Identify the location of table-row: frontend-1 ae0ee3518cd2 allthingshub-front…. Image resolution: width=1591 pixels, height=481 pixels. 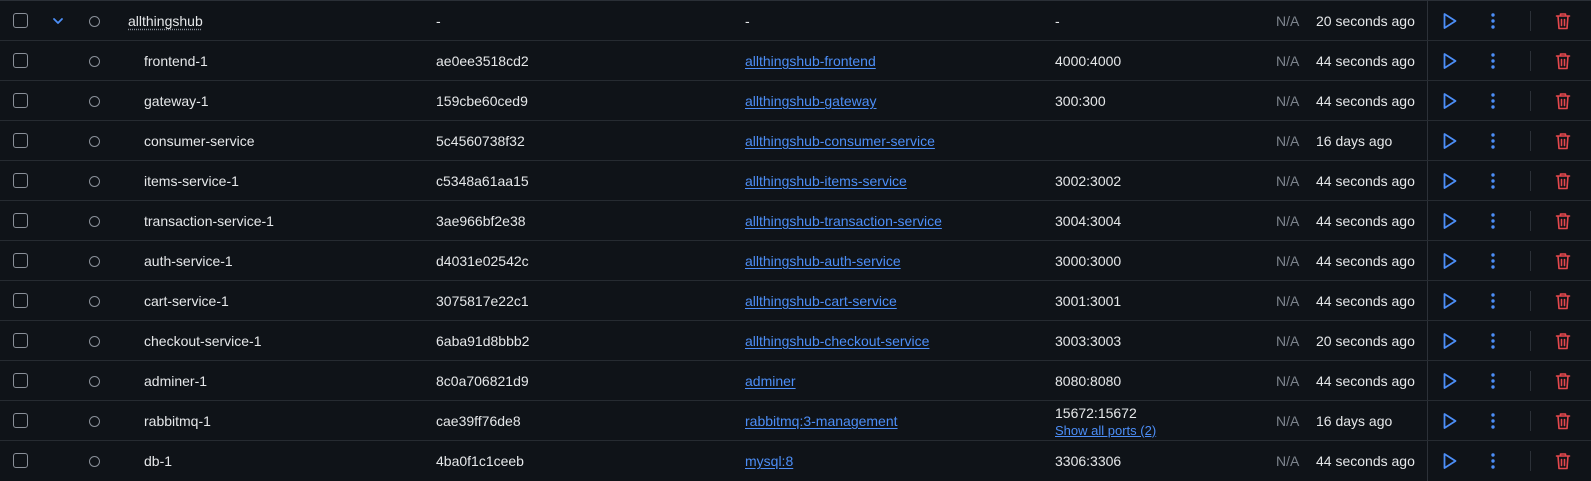
(795, 61).